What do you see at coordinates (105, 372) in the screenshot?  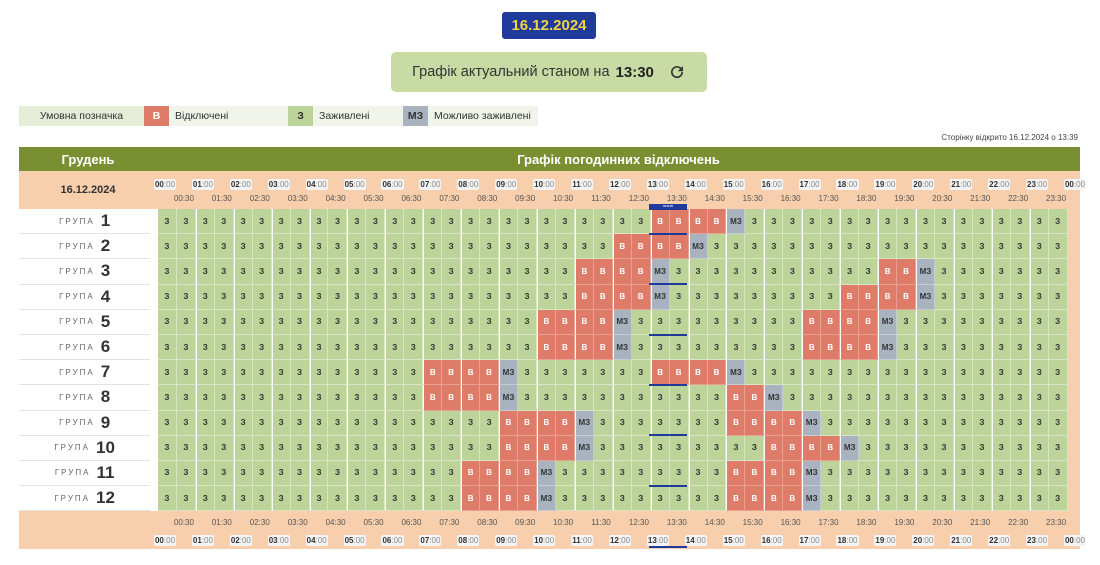 I see `group-number: 7` at bounding box center [105, 372].